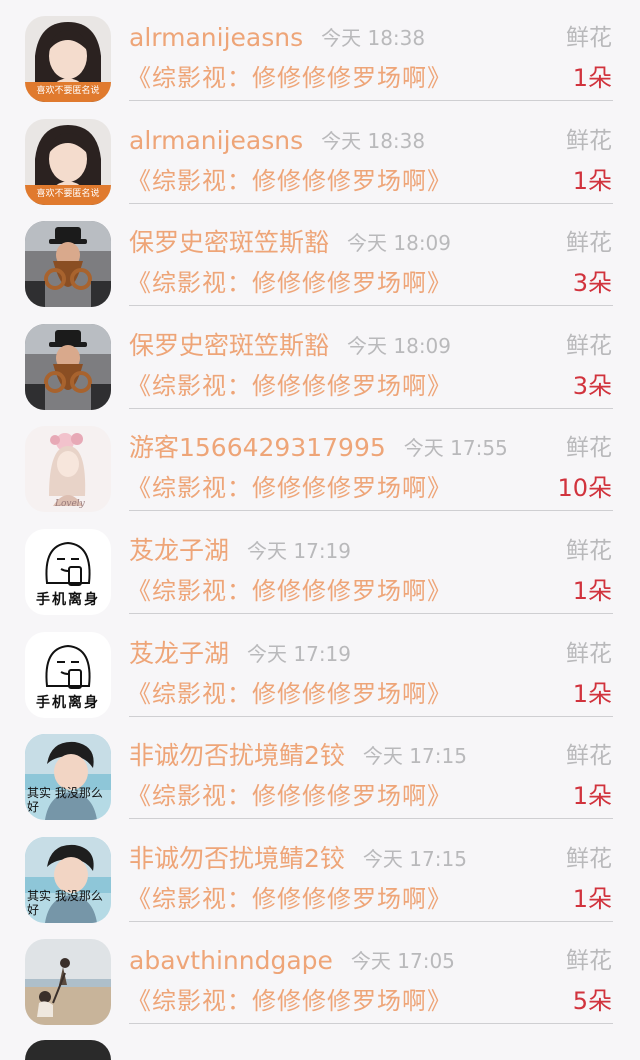 Image resolution: width=640 pixels, height=1060 pixels. I want to click on username-text: abavthinndgape, so click(231, 961).